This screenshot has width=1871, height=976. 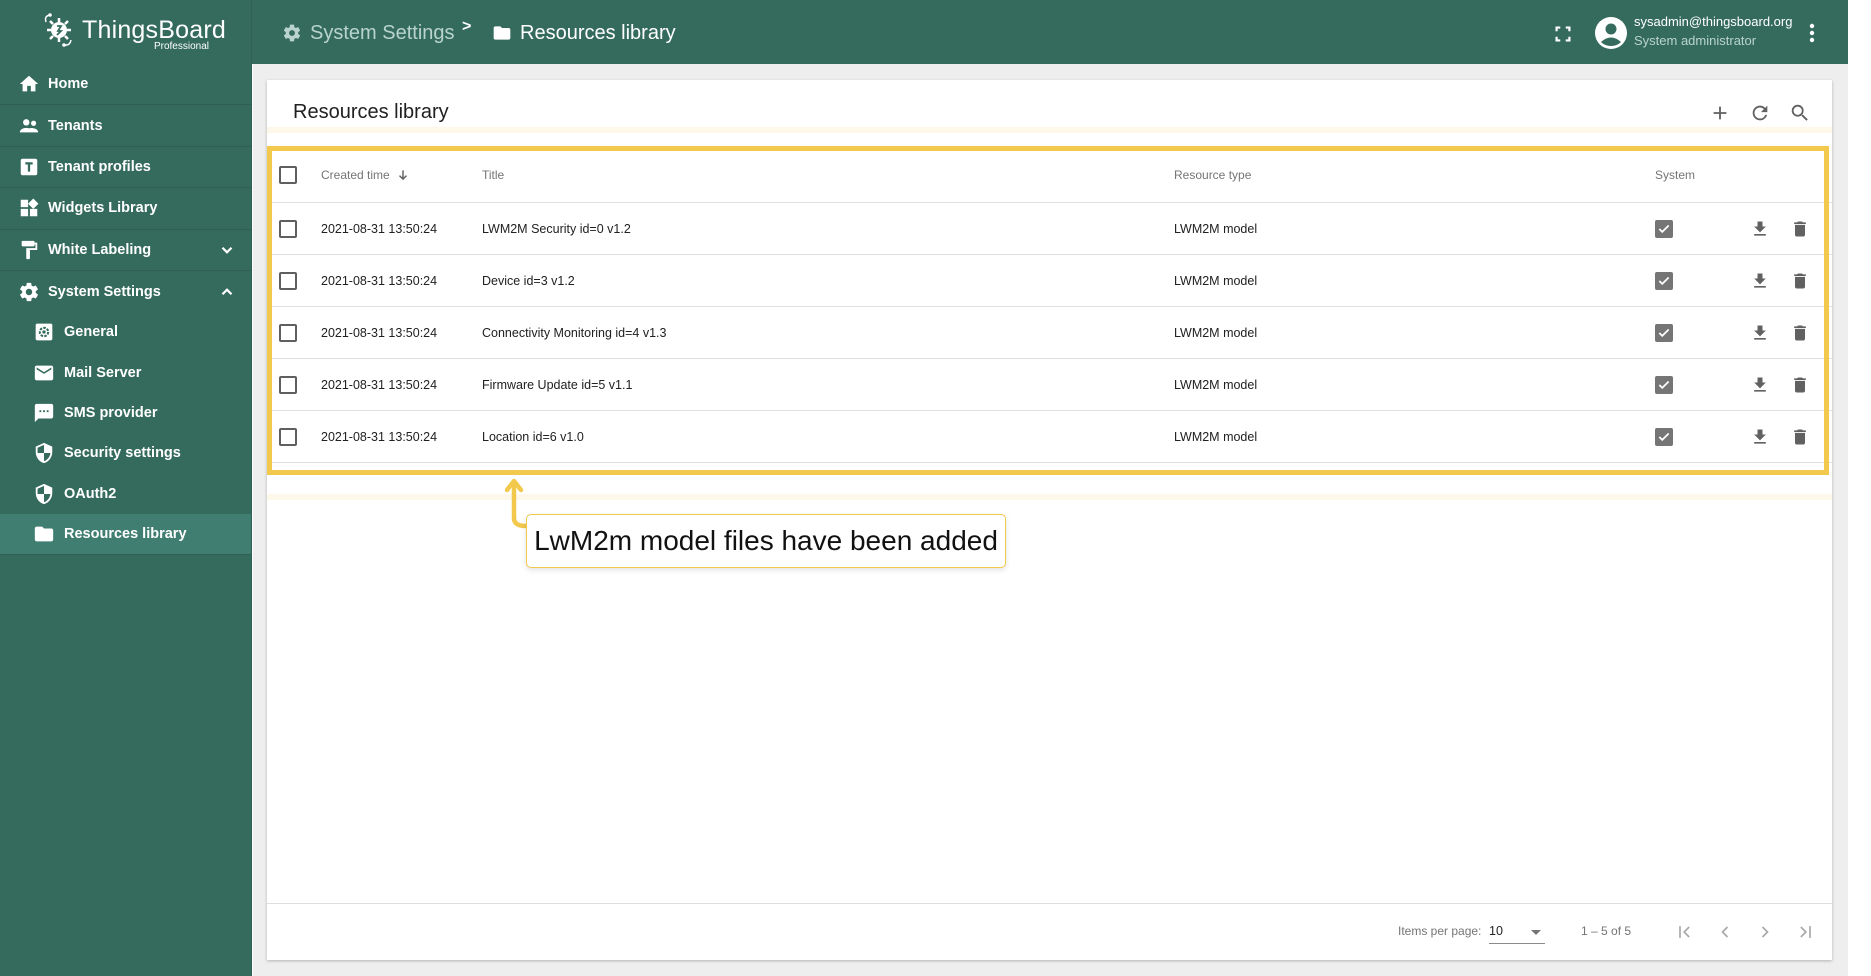 What do you see at coordinates (1212, 174) in the screenshot?
I see `column-header-resource-type: Resource type` at bounding box center [1212, 174].